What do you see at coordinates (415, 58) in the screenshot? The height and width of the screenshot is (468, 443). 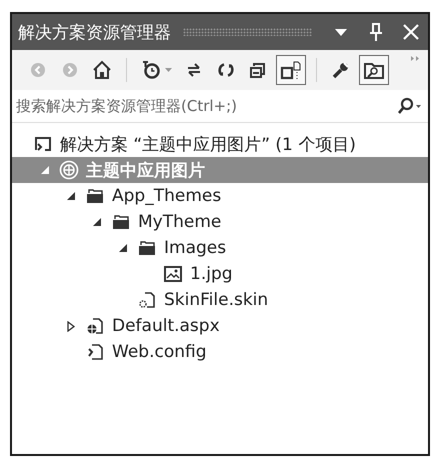 I see `overflow-icon` at bounding box center [415, 58].